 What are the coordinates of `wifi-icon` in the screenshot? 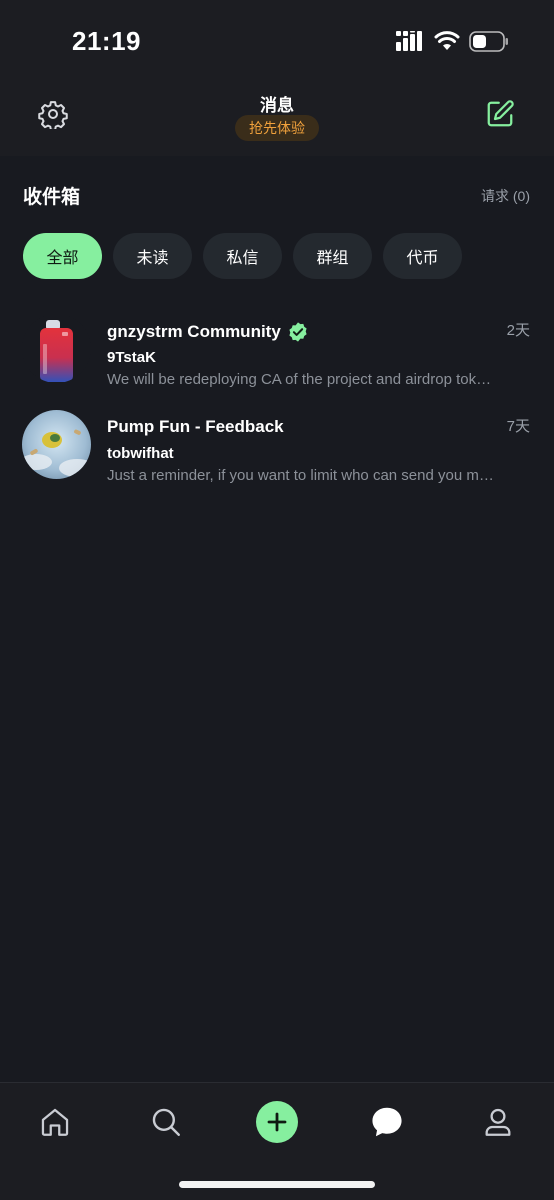 It's located at (447, 40).